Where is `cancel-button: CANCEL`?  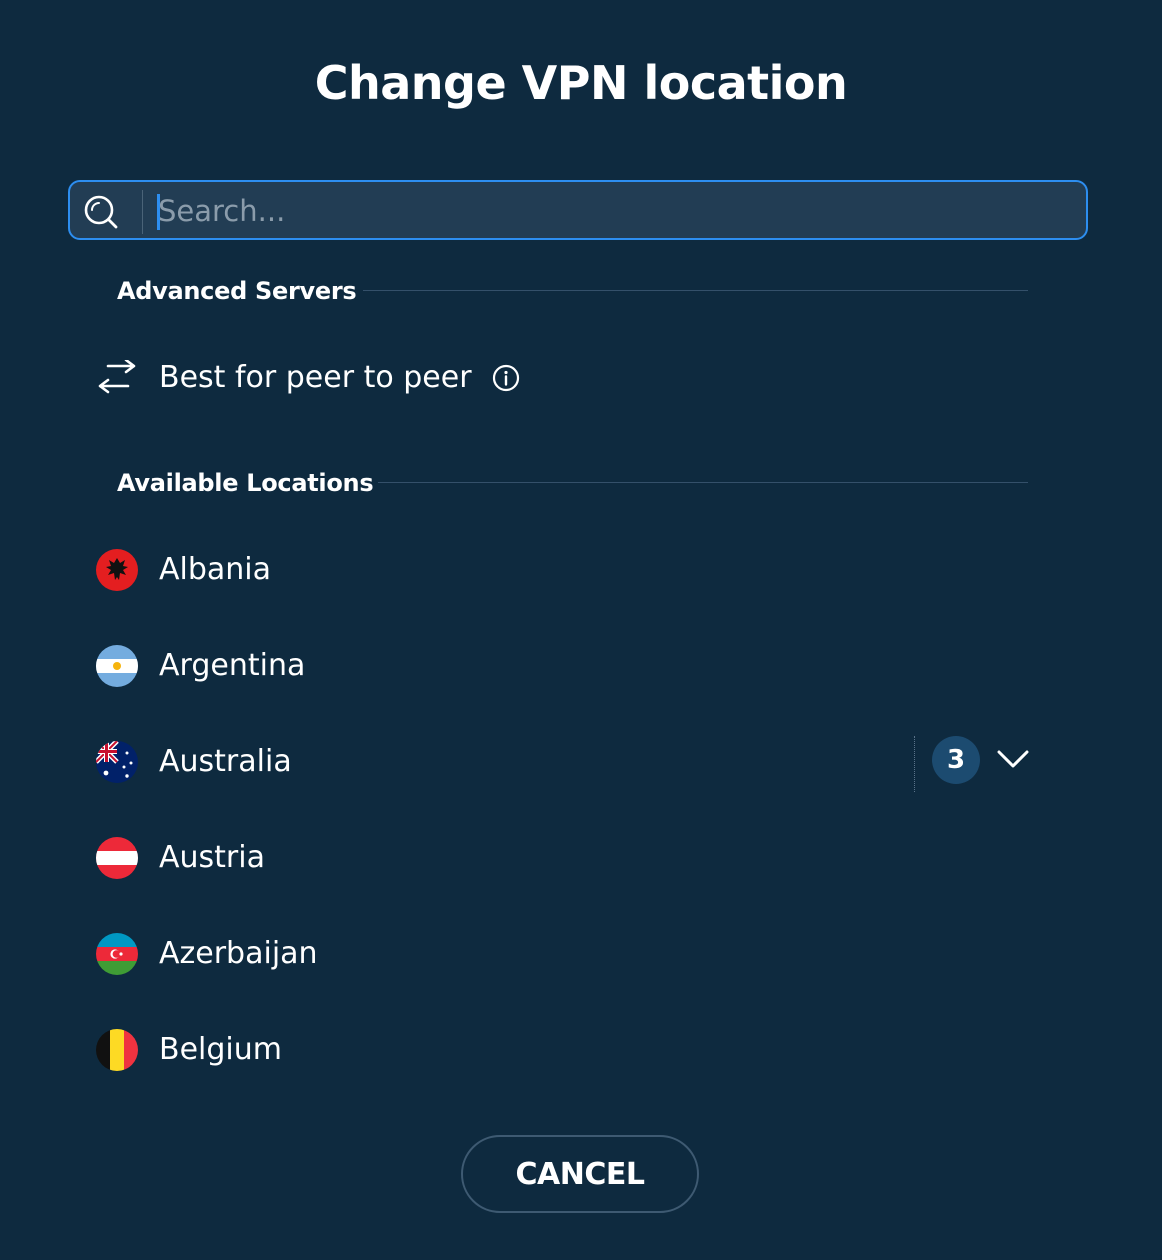
cancel-button: CANCEL is located at coordinates (580, 1174).